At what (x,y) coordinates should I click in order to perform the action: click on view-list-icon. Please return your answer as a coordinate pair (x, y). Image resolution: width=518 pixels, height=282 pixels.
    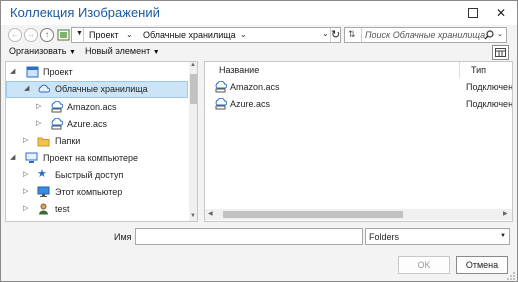
    Looking at the image, I should click on (500, 52).